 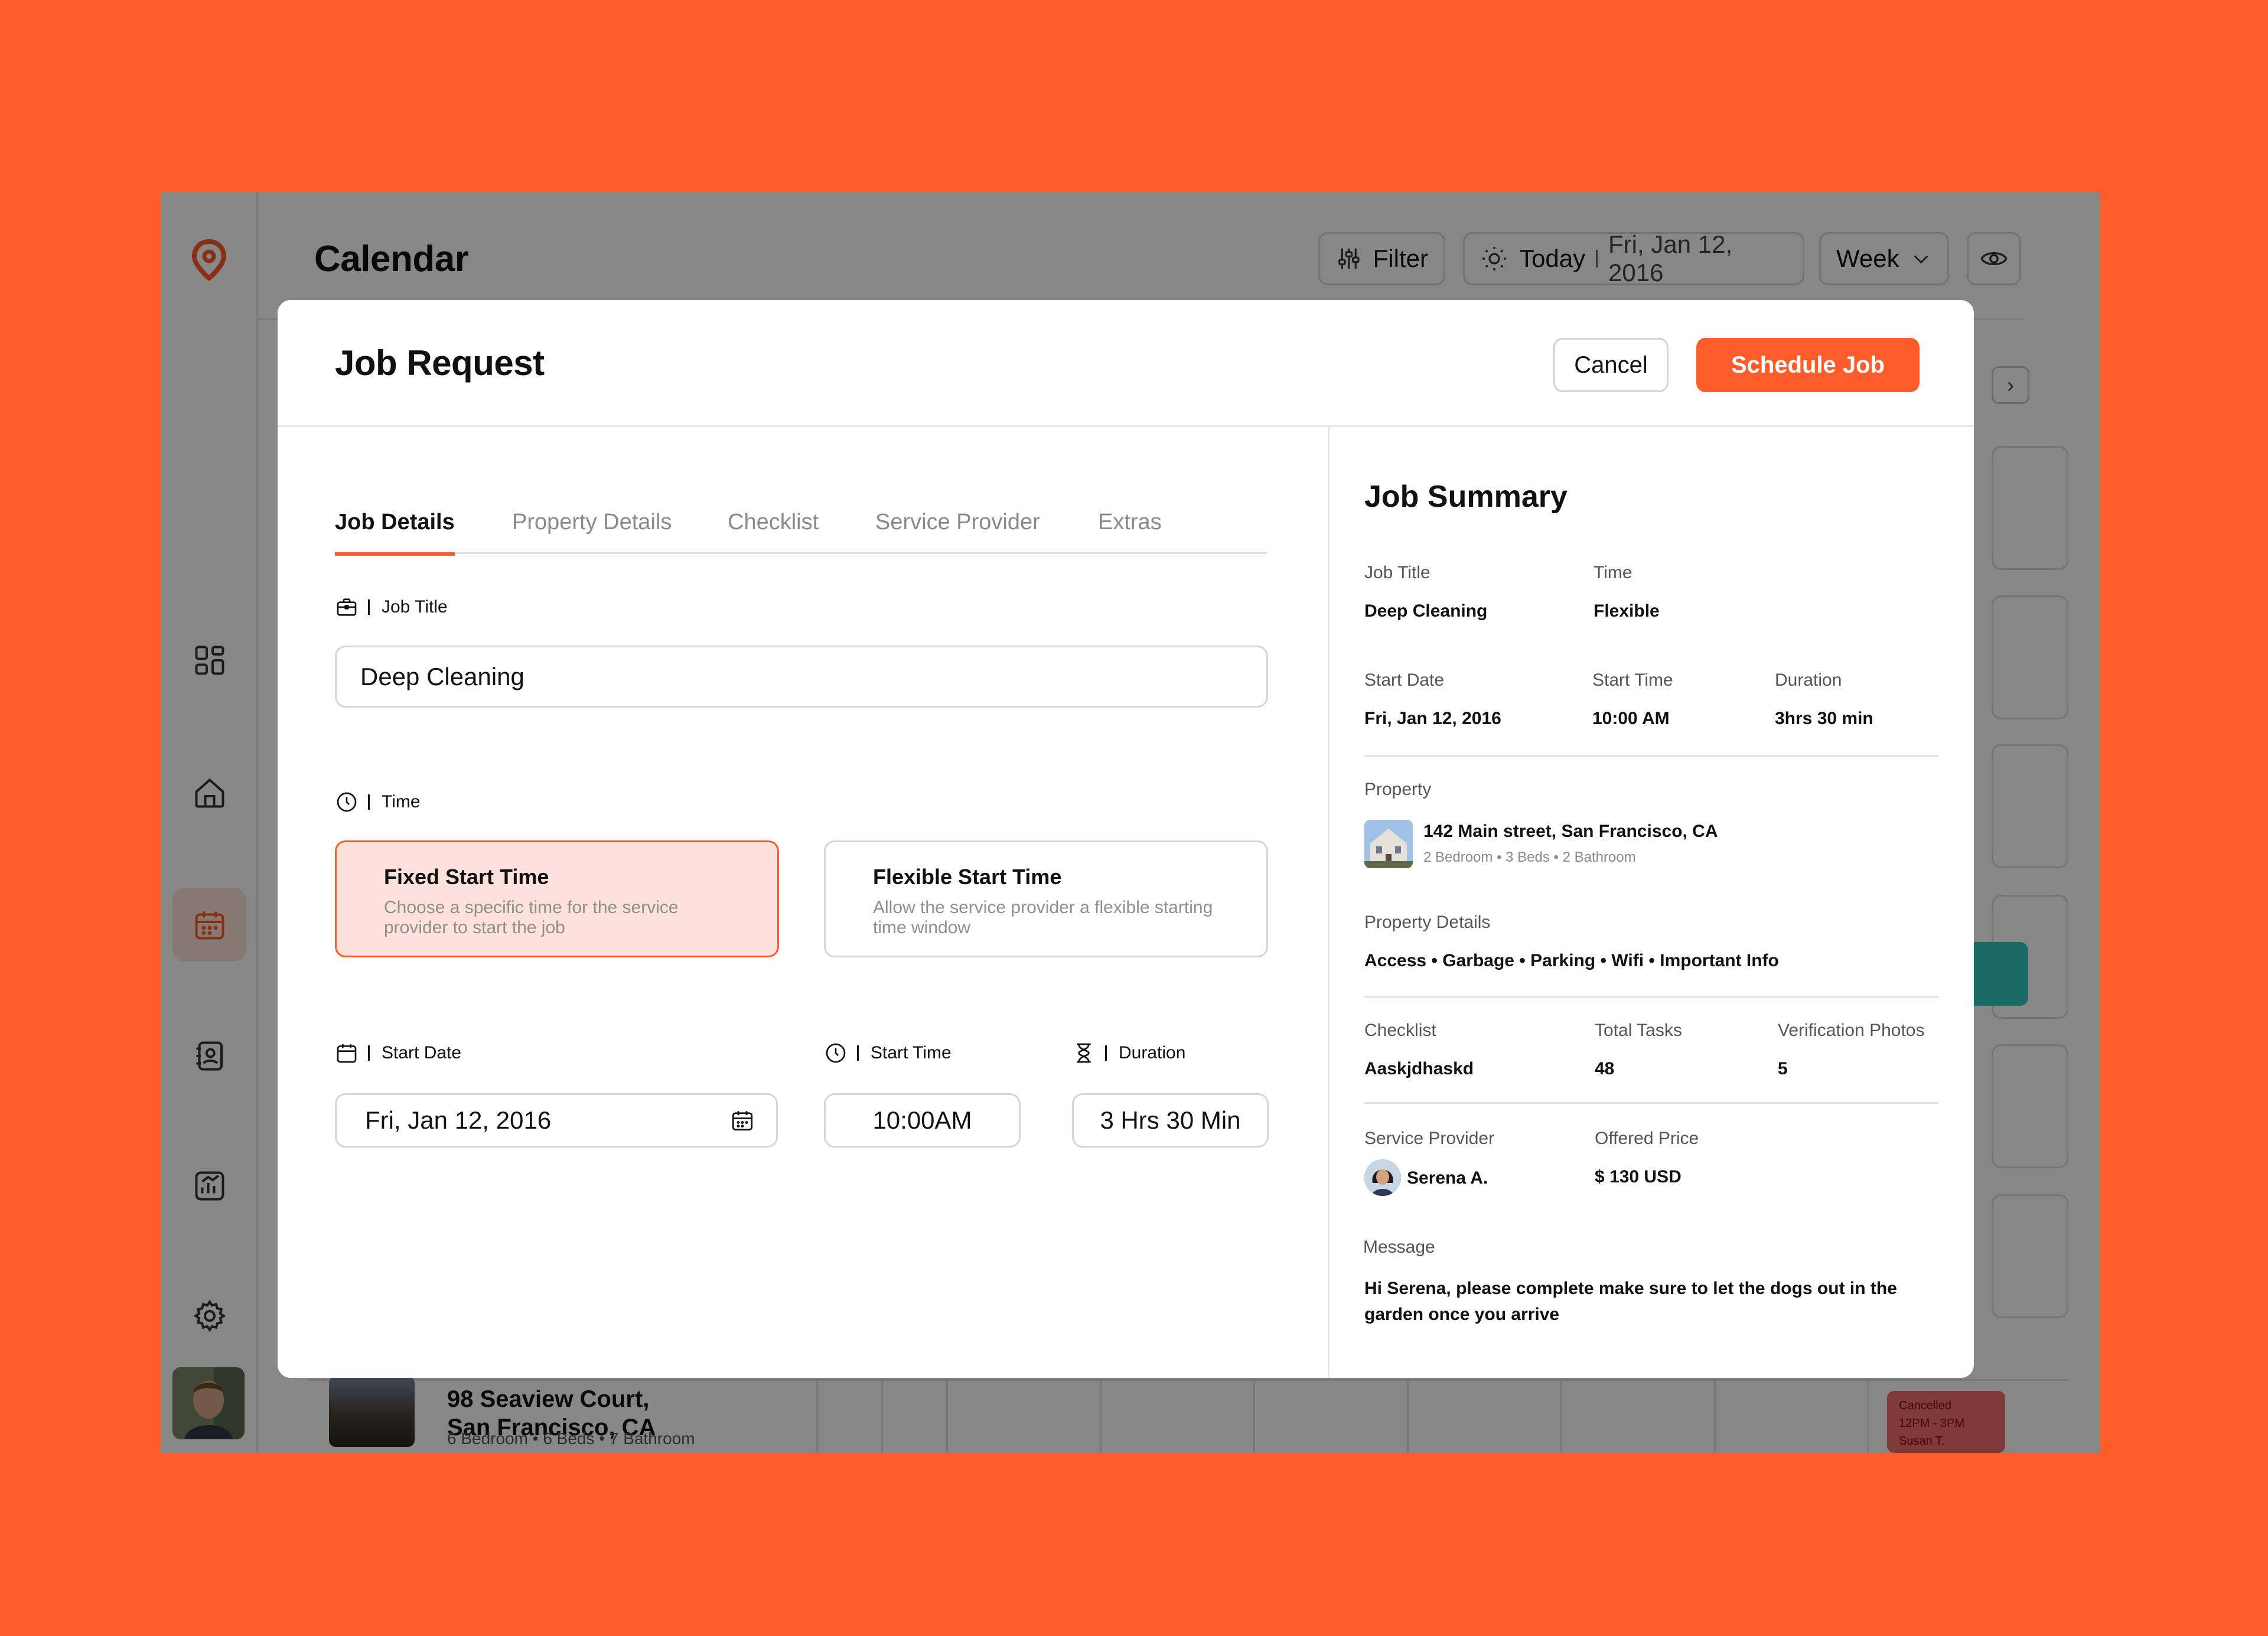 I want to click on duration-input: 3 Hrs 30 Min, so click(x=1170, y=1120).